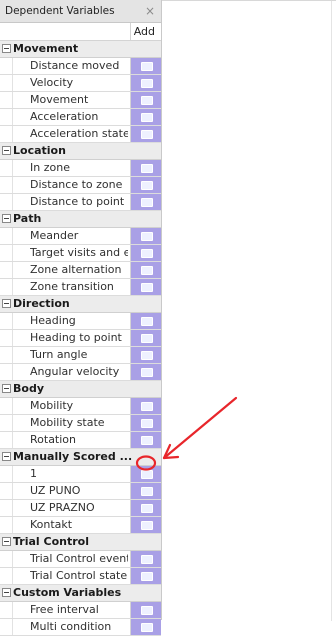 The height and width of the screenshot is (636, 336). I want to click on panel-title: Dependent Variables, so click(60, 11).